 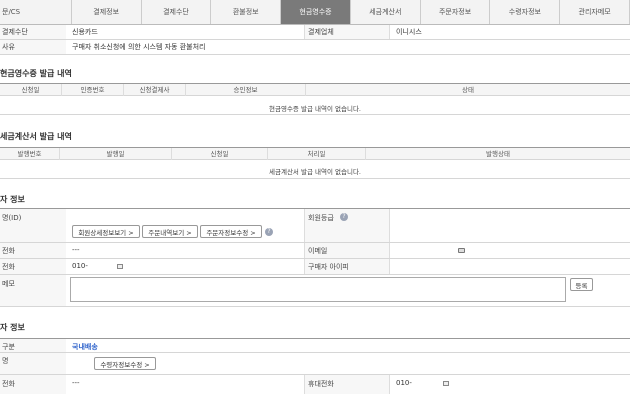 What do you see at coordinates (595, 12) in the screenshot?
I see `tab-admin-memo: 관리자메모` at bounding box center [595, 12].